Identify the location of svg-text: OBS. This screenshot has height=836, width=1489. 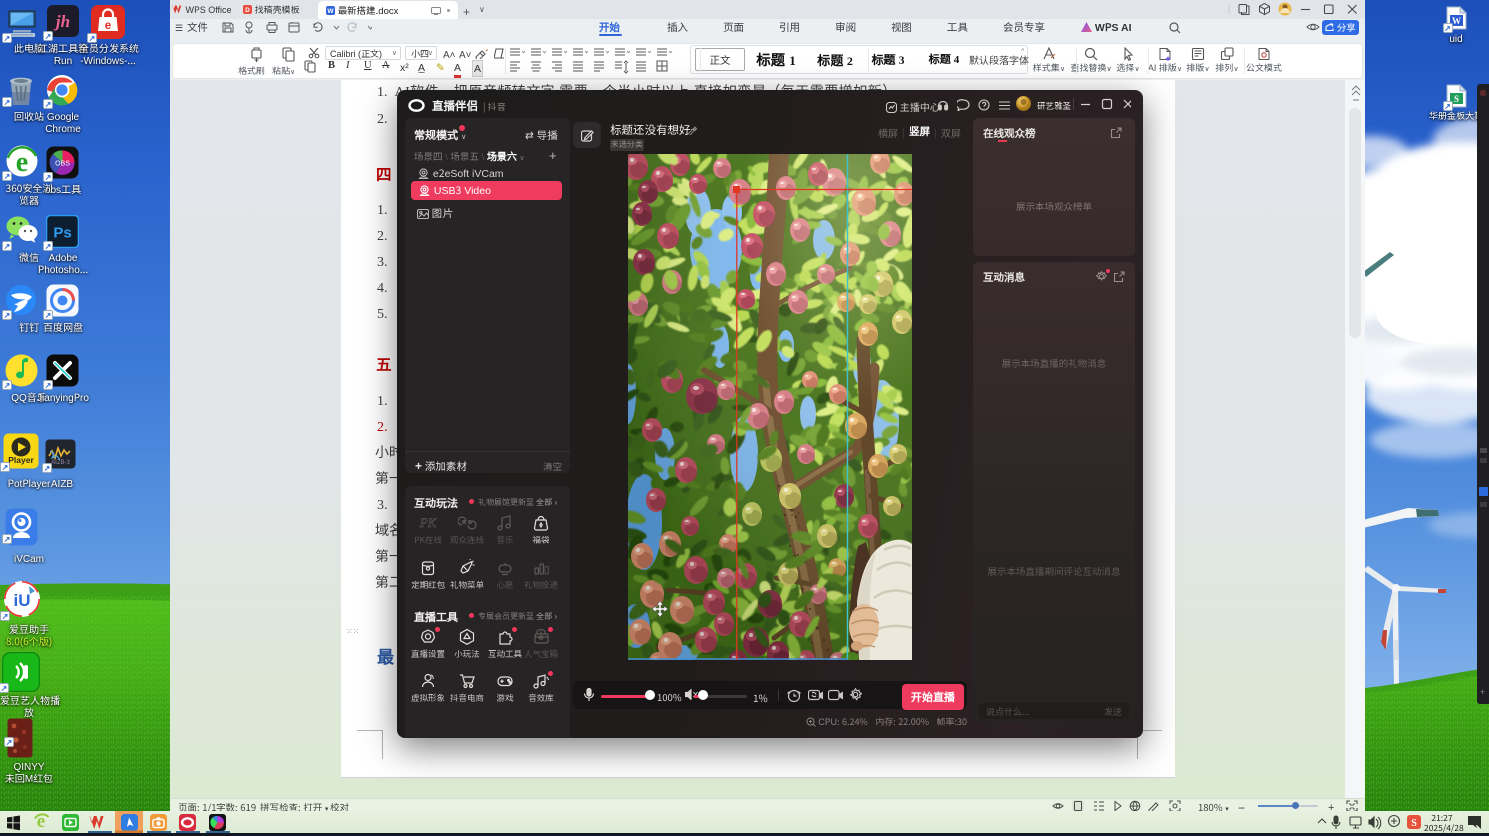
(62, 164).